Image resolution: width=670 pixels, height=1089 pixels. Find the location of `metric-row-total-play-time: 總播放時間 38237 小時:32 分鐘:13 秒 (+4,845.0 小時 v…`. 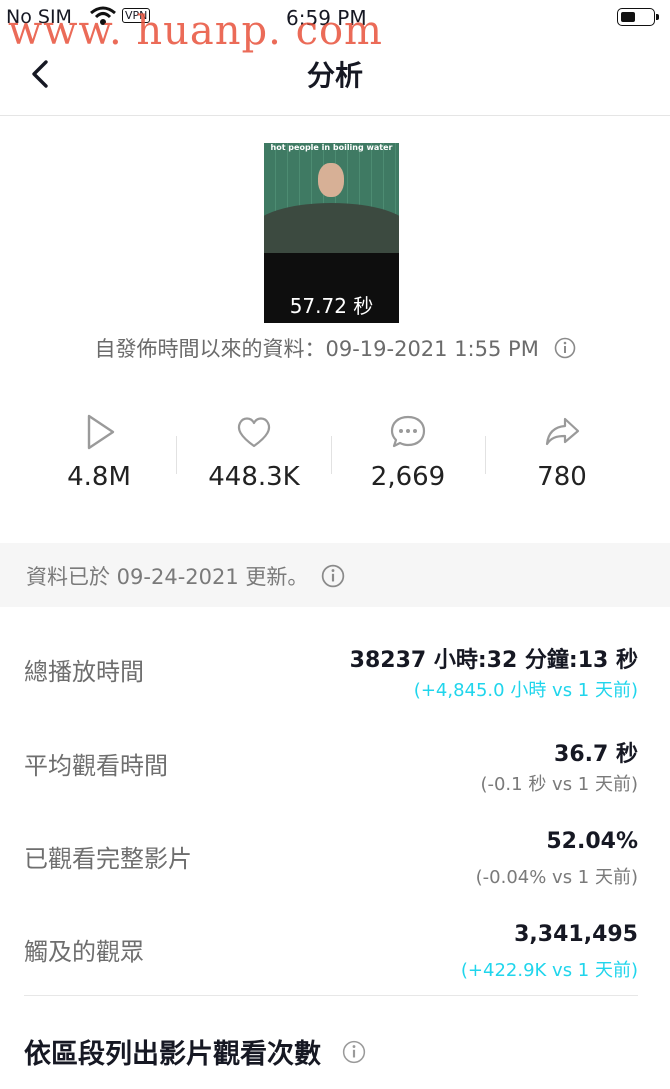

metric-row-total-play-time: 總播放時間 38237 小時:32 分鐘:13 秒 (+4,845.0 小時 v… is located at coordinates (335, 675).